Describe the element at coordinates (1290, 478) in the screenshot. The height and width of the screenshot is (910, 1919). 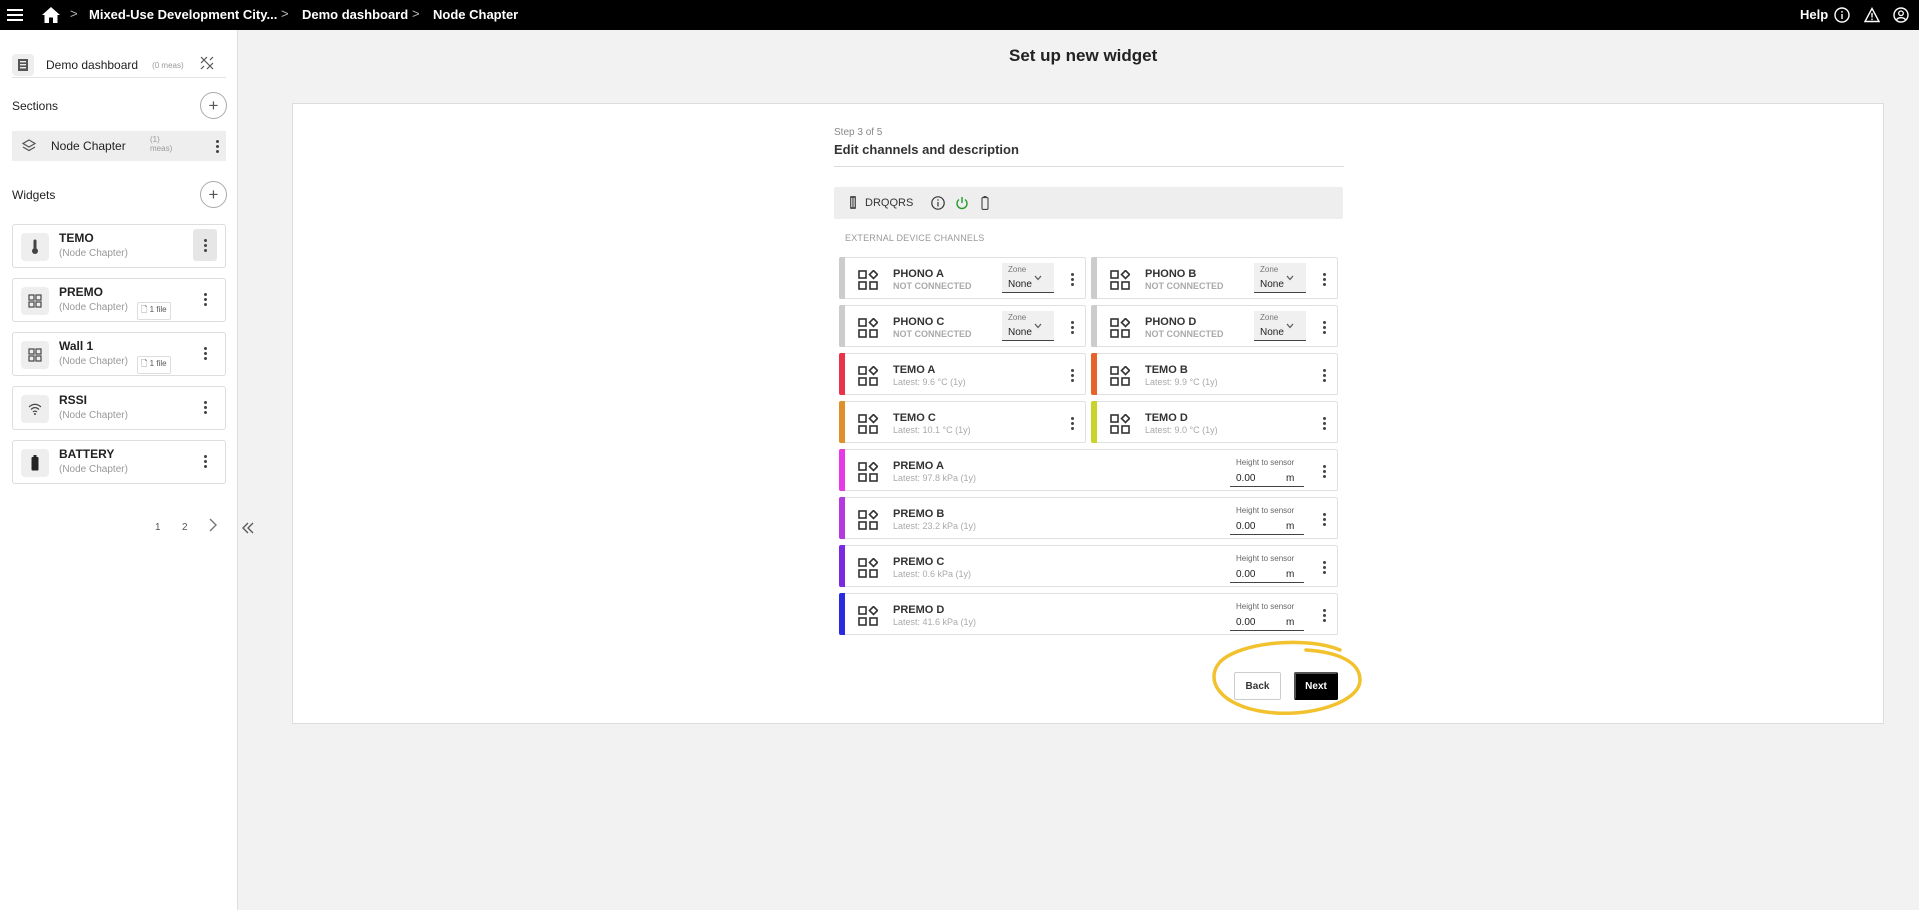
I see `height-unit: m` at that location.